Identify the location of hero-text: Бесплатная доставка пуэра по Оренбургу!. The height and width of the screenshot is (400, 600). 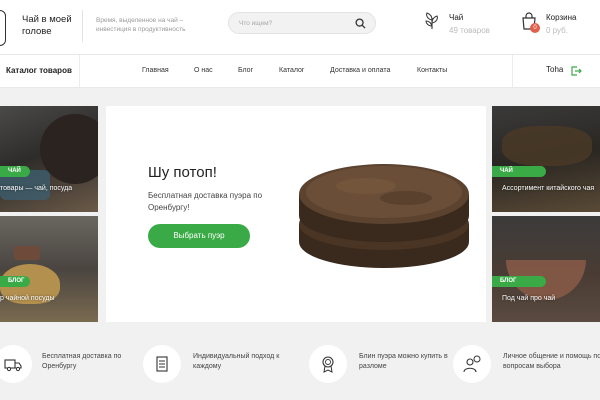
(205, 201).